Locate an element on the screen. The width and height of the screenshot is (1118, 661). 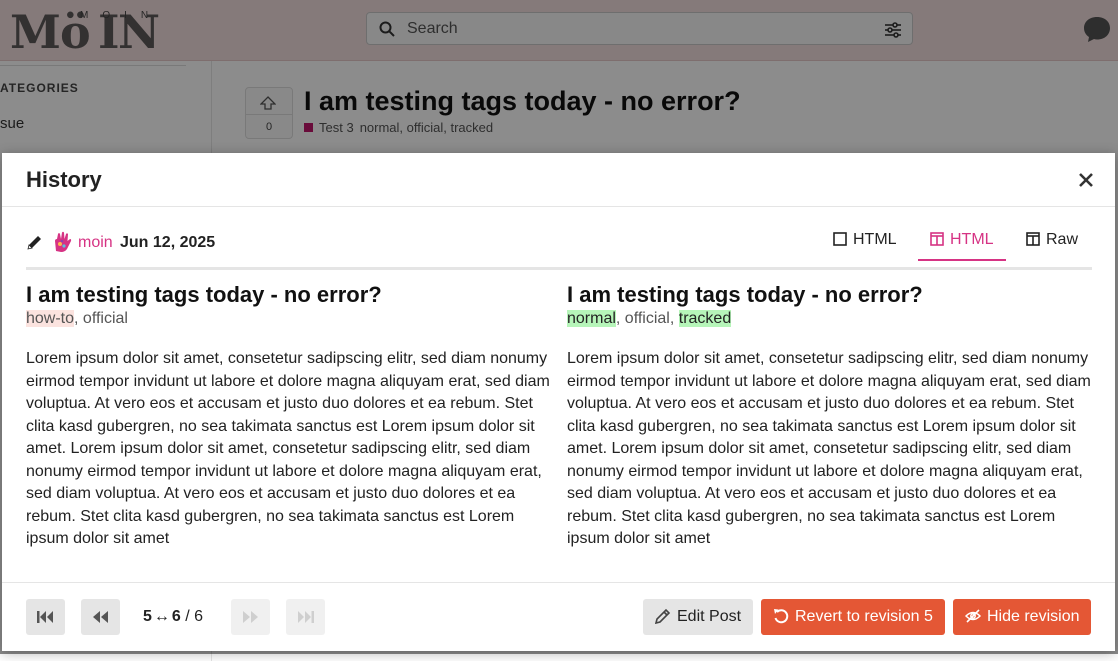
previous-title: I am testing tags today - no error? is located at coordinates (204, 294).